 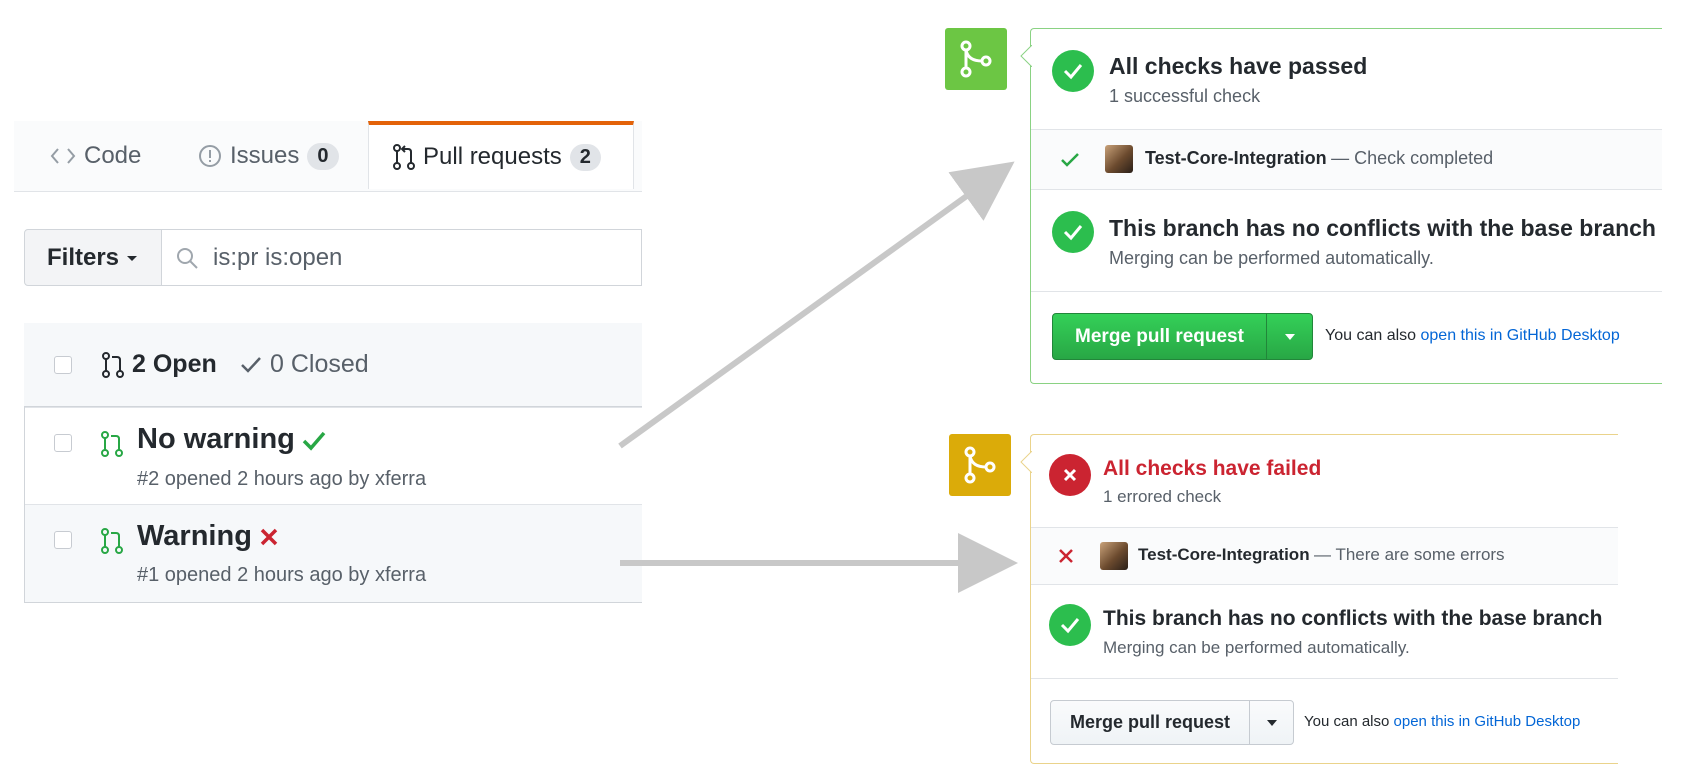 What do you see at coordinates (1070, 475) in the screenshot?
I see `failure-circle-icon` at bounding box center [1070, 475].